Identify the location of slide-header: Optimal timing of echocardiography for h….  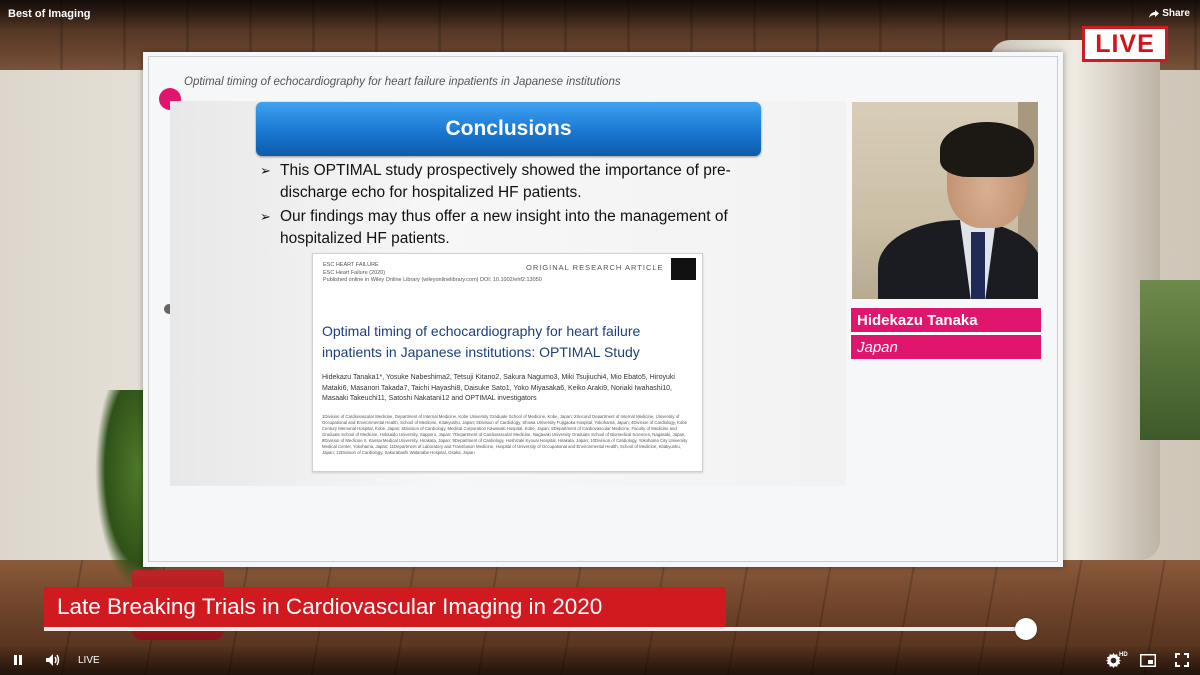
(402, 82).